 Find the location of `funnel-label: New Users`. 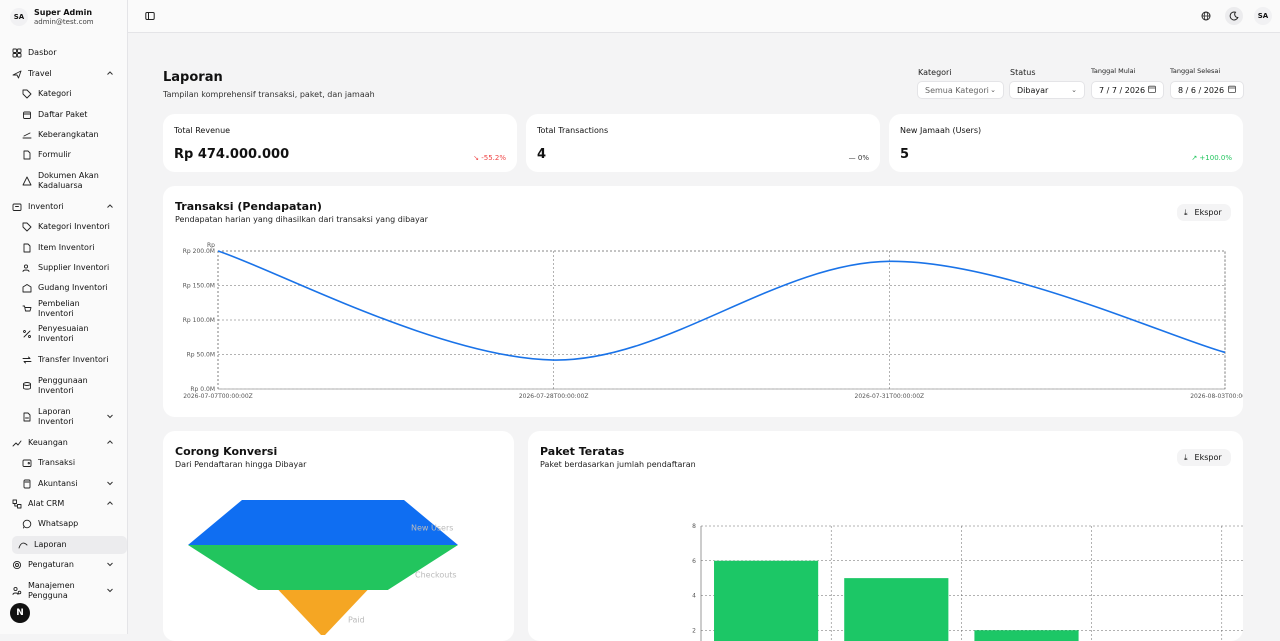

funnel-label: New Users is located at coordinates (432, 528).